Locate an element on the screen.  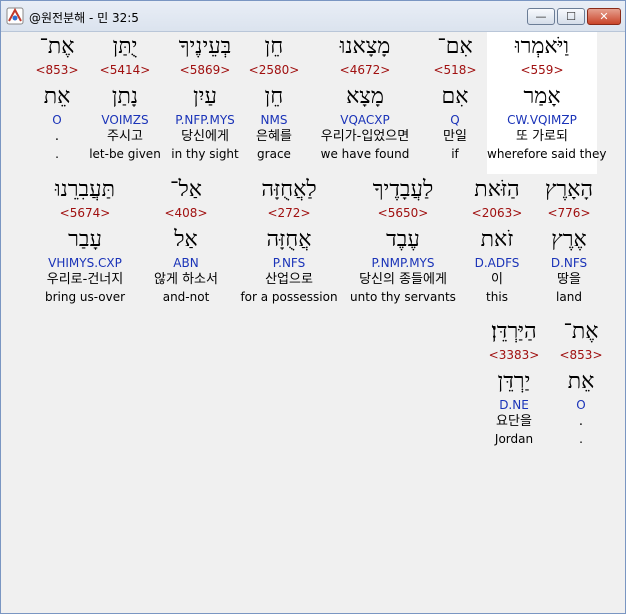
korean-gloss: 않게 하소서 is located at coordinates (186, 279).